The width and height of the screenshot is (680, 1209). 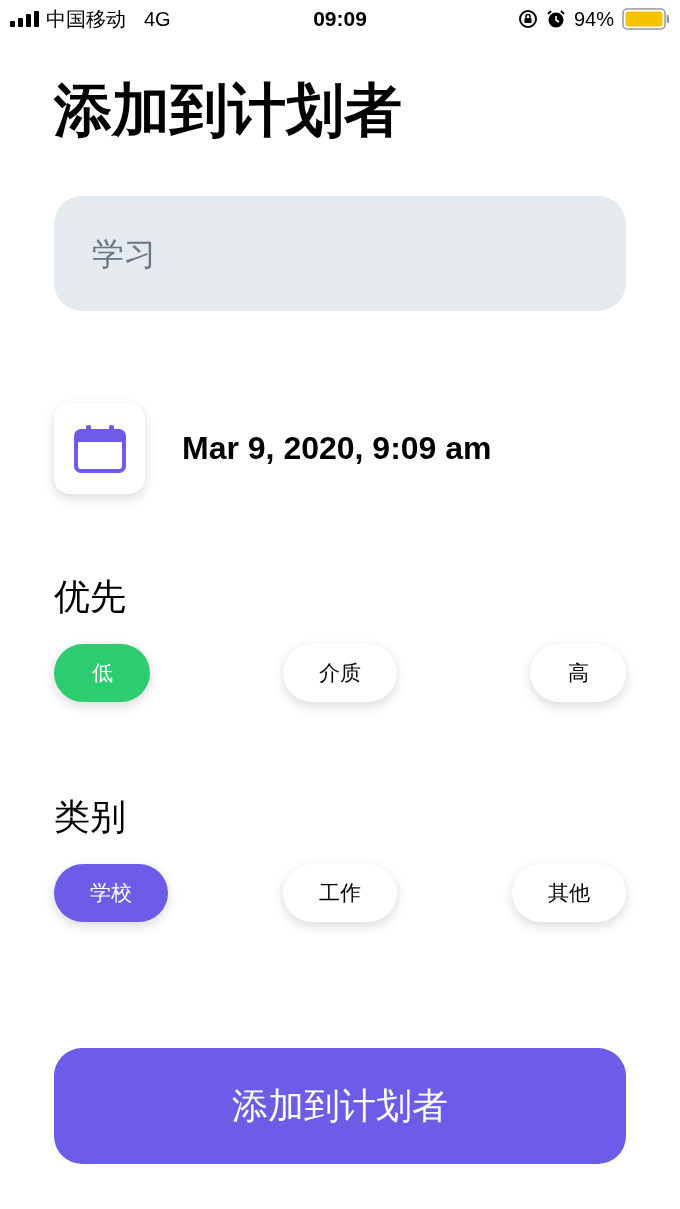 I want to click on alarm-icon, so click(x=555, y=19).